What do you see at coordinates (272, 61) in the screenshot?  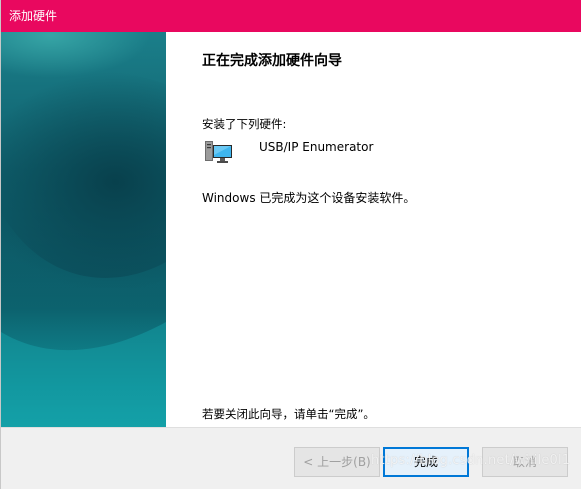 I see `page-title: 正在完成添加硬件向导` at bounding box center [272, 61].